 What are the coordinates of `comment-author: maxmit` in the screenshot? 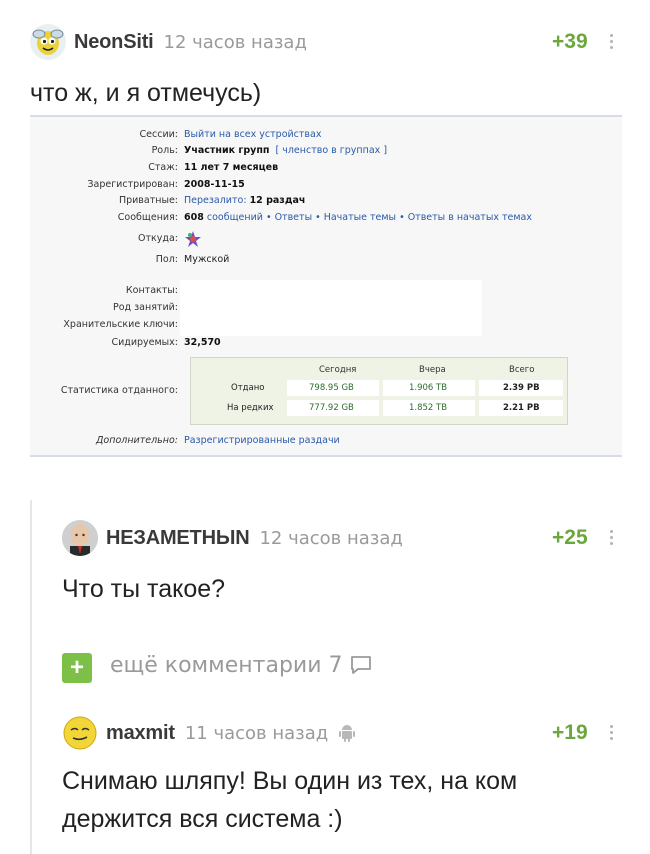 It's located at (140, 733).